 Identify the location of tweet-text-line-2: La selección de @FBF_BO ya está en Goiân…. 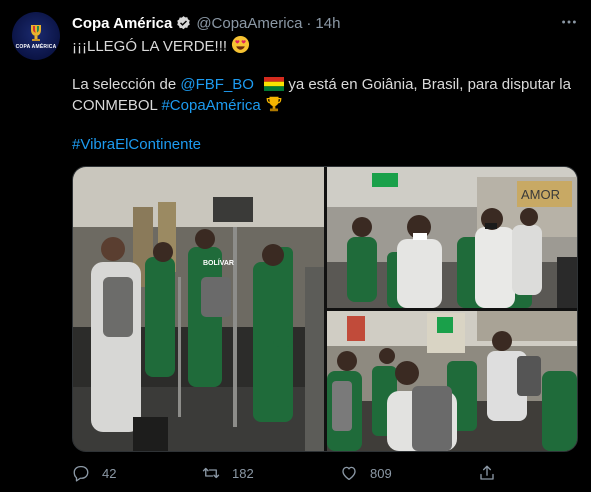
(324, 85).